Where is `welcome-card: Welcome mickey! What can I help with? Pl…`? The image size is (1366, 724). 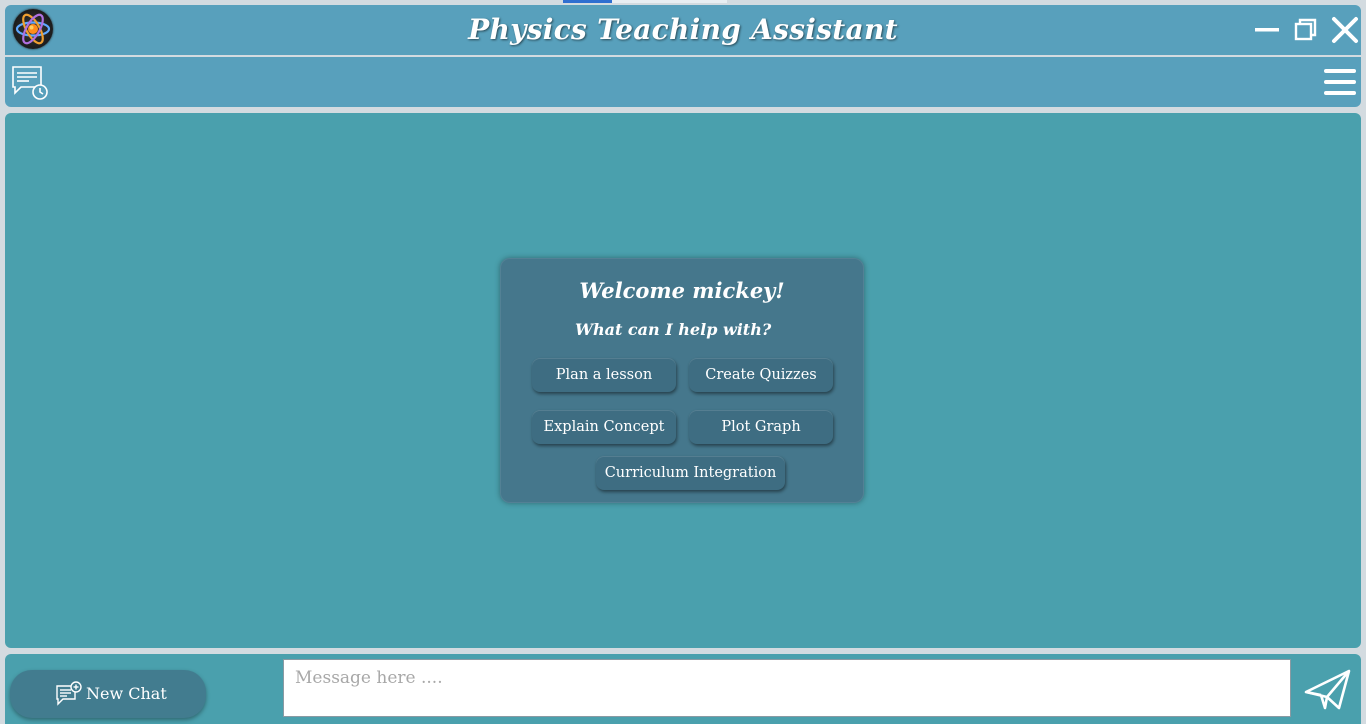 welcome-card: Welcome mickey! What can I help with? Pl… is located at coordinates (682, 380).